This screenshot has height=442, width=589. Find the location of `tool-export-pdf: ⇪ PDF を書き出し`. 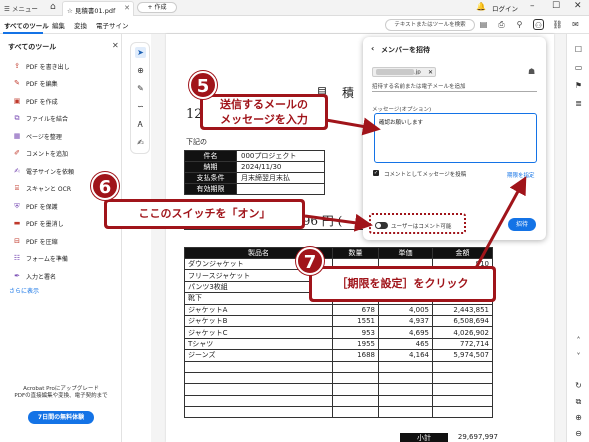

tool-export-pdf: ⇪ PDF を書き出し is located at coordinates (41, 66).